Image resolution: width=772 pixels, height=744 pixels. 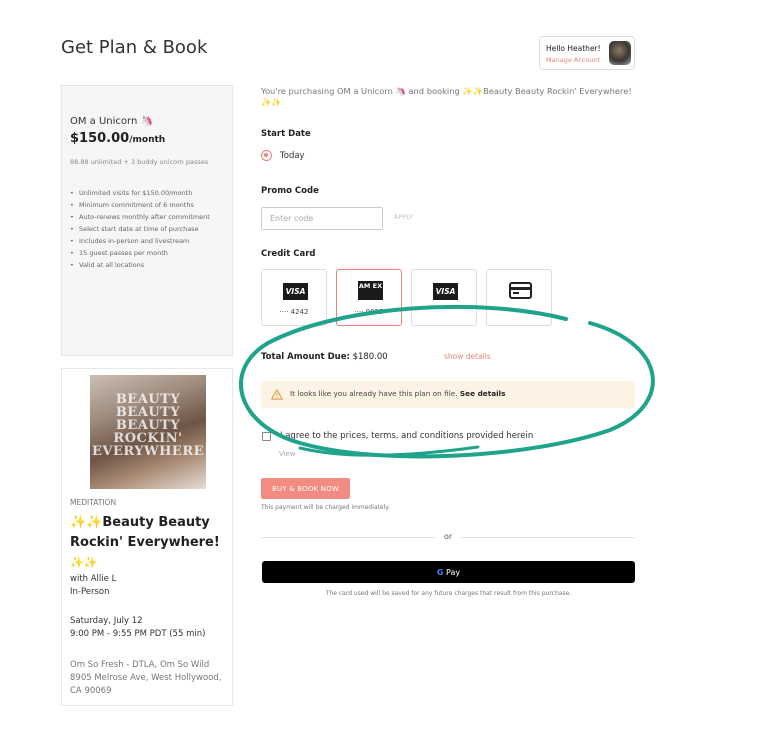 I want to click on amex-logo: AM EX, so click(x=370, y=290).